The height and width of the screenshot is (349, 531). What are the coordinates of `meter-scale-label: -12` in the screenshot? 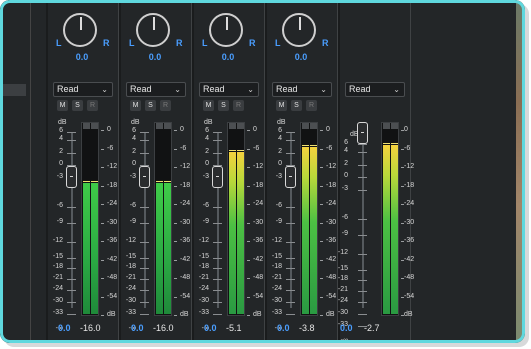 It's located at (112, 166).